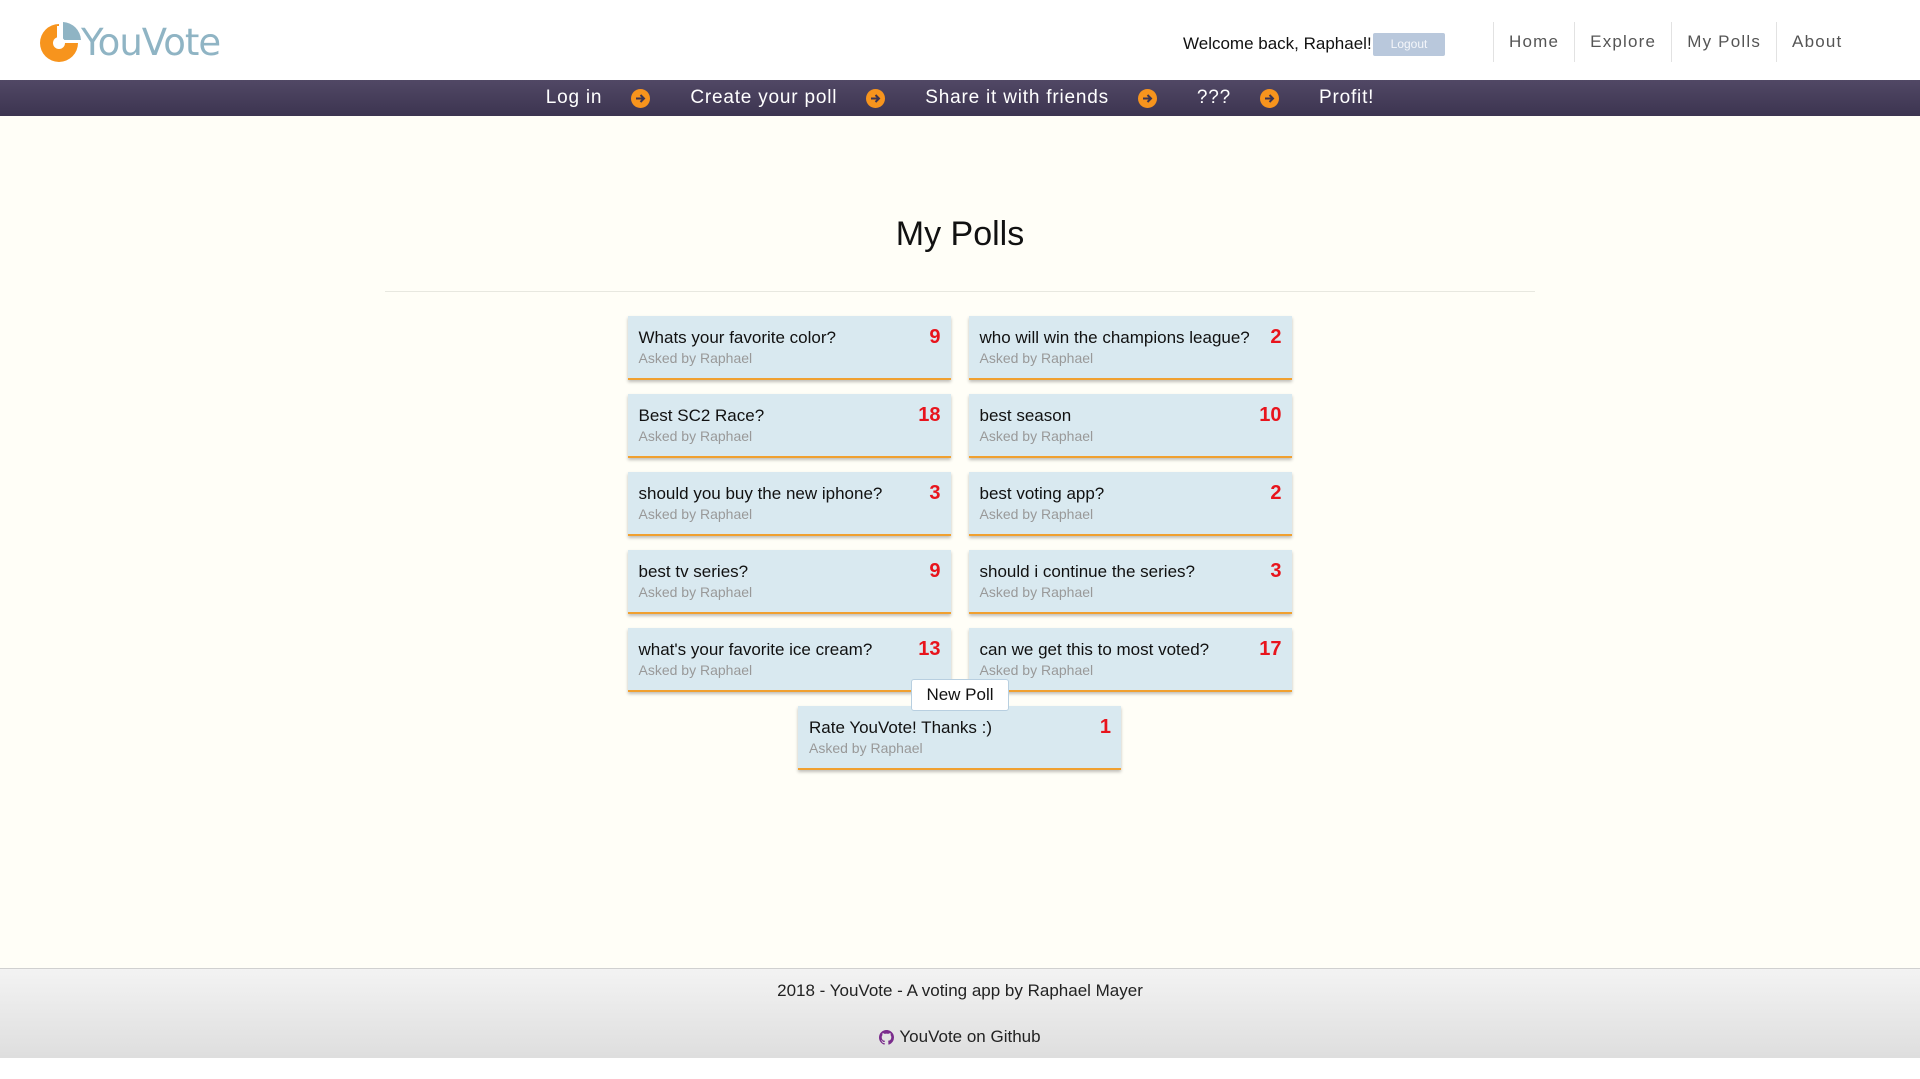 This screenshot has width=1920, height=1079. I want to click on poll-vote-count: 17, so click(1270, 649).